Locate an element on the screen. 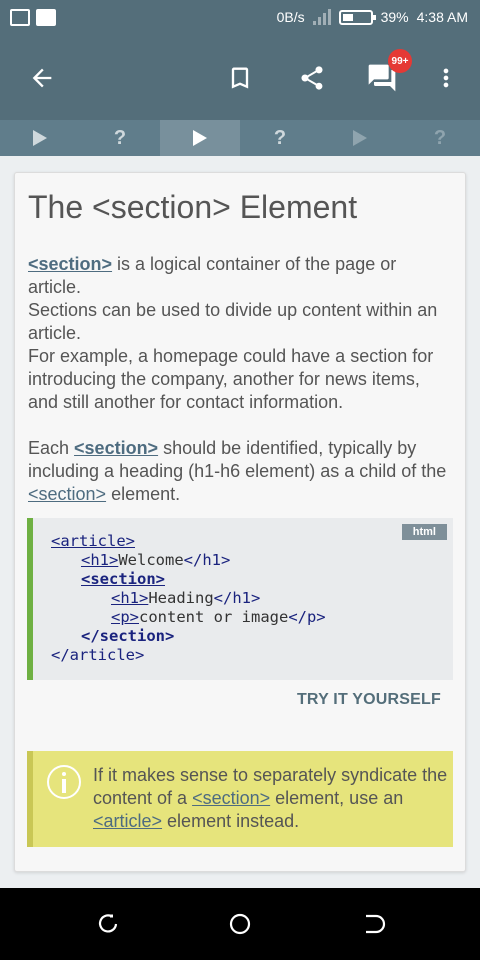  more-vert-icon is located at coordinates (446, 78).